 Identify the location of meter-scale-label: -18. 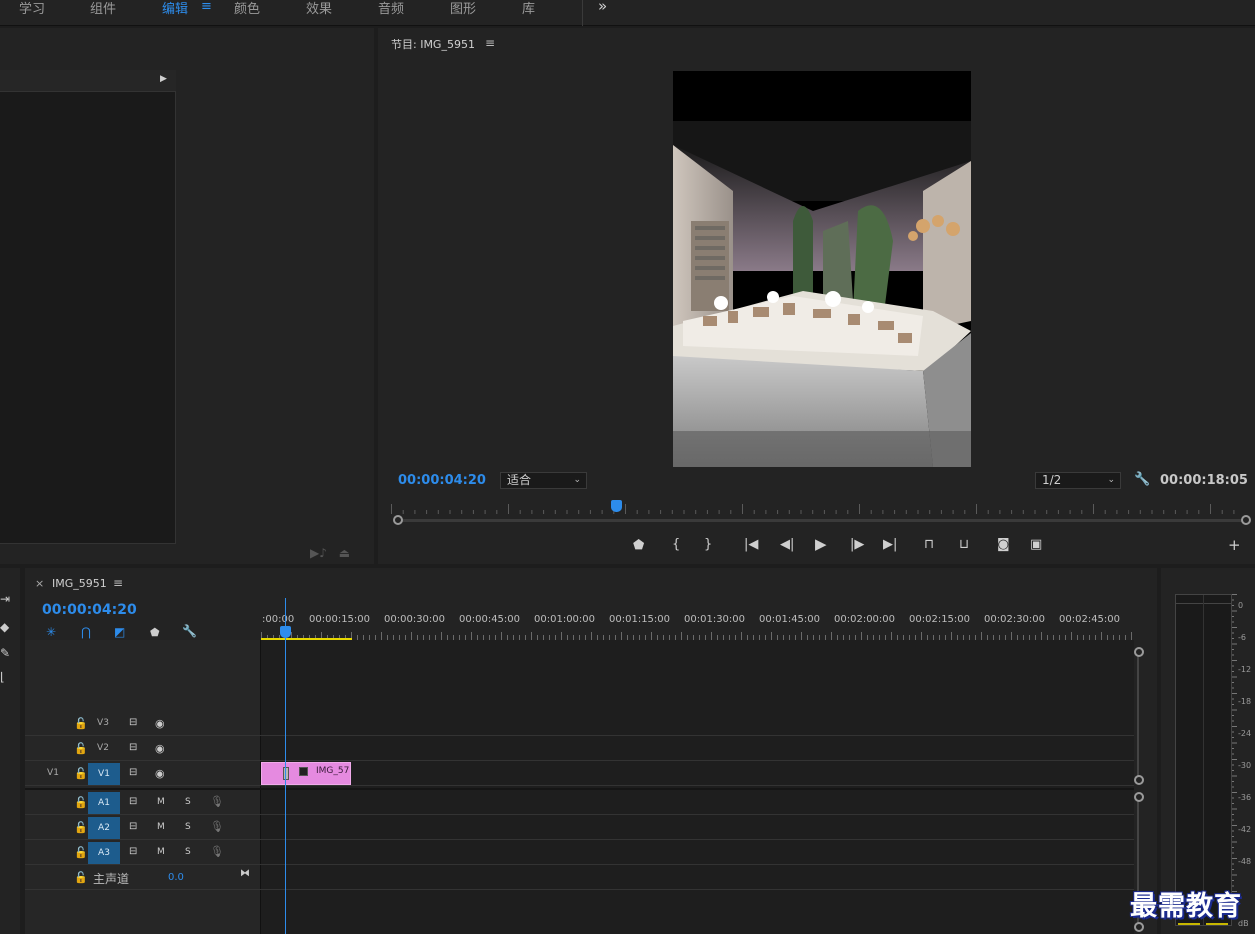
(1245, 701).